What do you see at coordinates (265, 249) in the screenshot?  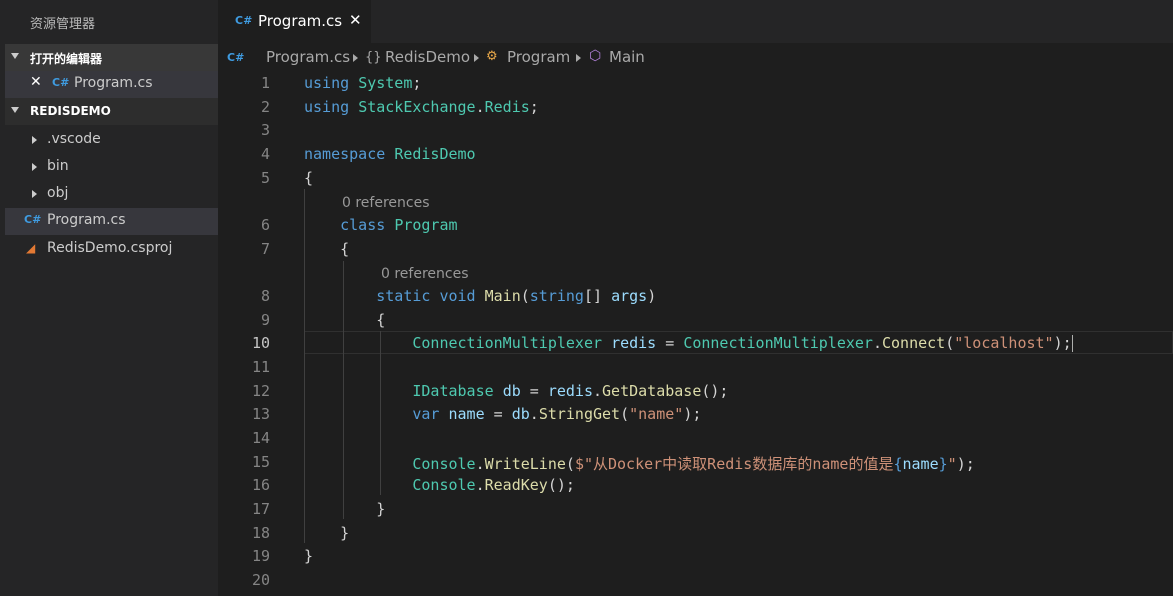 I see `line-number: 7` at bounding box center [265, 249].